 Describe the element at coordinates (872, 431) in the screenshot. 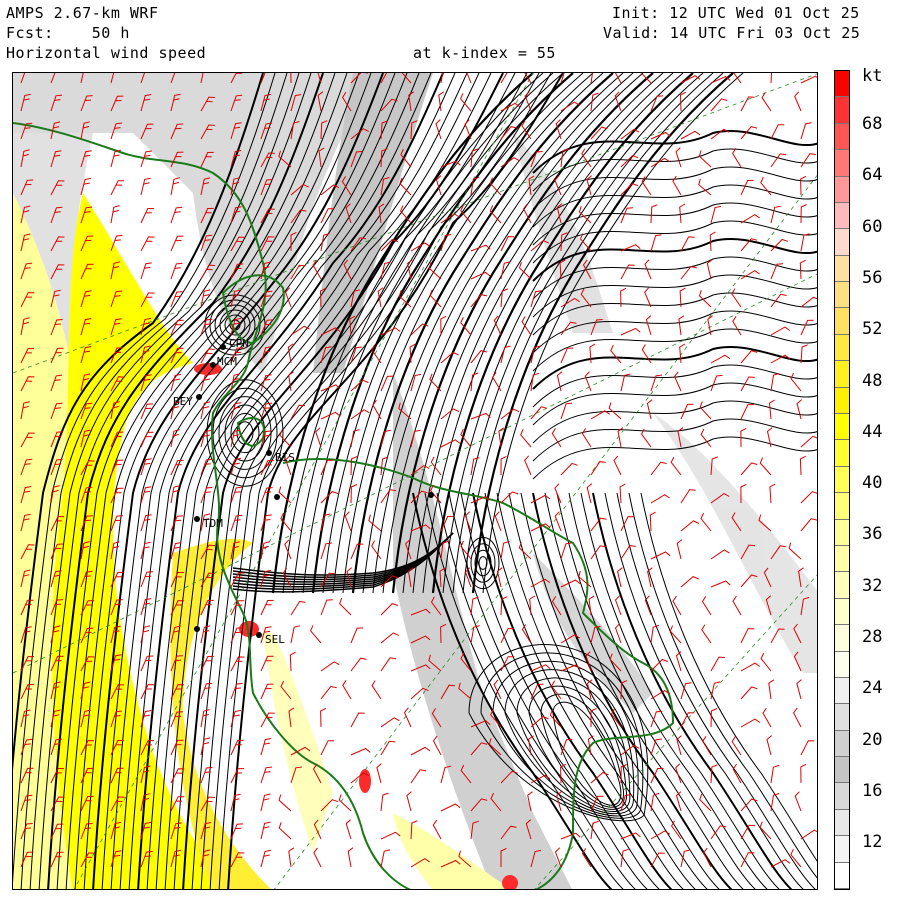

I see `colorbar-label: 44` at that location.